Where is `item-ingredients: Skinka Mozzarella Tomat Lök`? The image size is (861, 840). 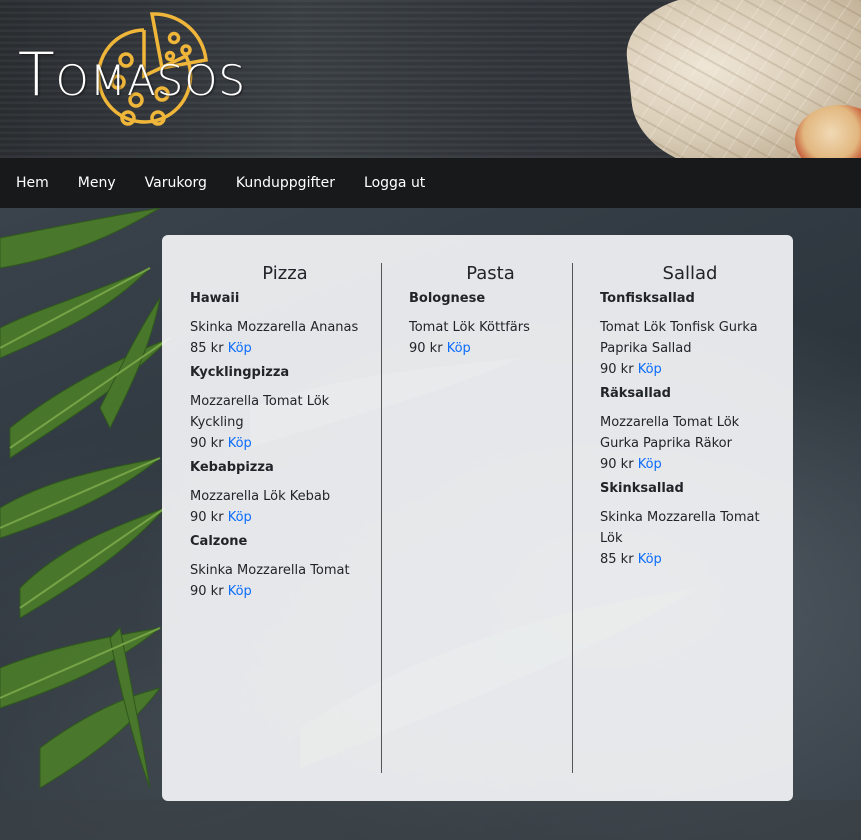
item-ingredients: Skinka Mozzarella Tomat Lök is located at coordinates (680, 528).